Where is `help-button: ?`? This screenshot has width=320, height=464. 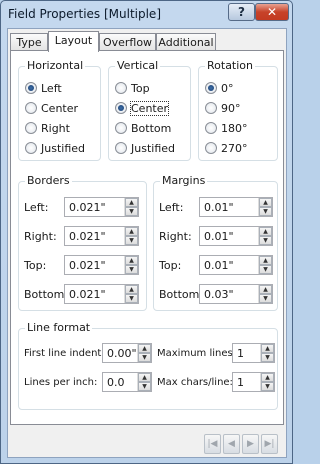 help-button: ? is located at coordinates (241, 12).